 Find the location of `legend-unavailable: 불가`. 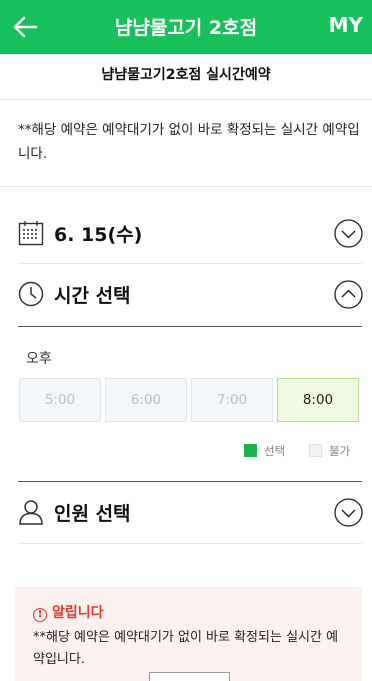

legend-unavailable: 불가 is located at coordinates (329, 451).